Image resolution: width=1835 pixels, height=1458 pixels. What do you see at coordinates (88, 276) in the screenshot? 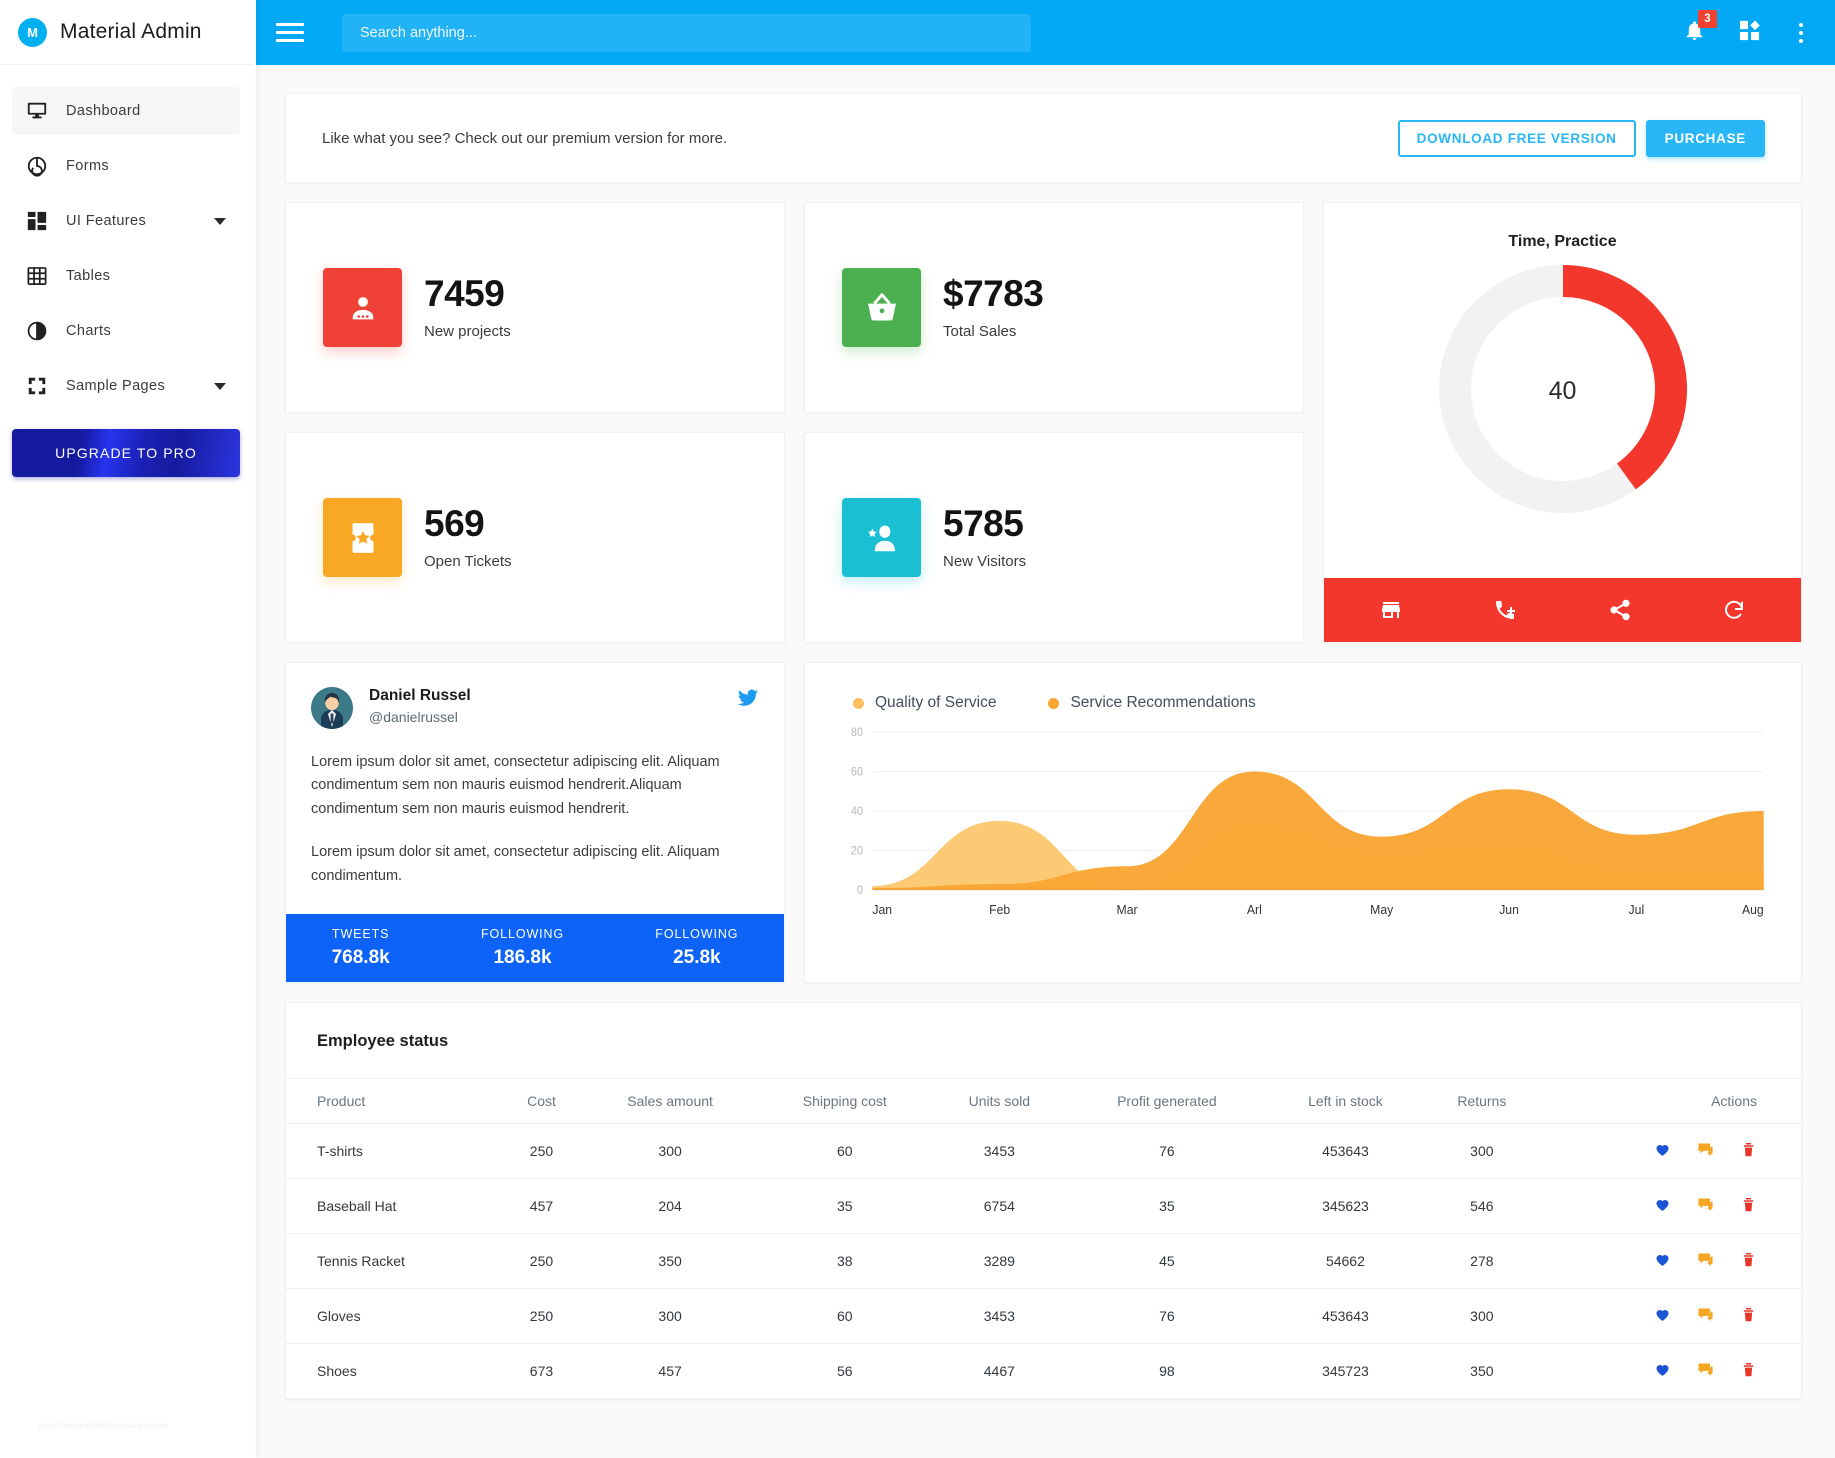
I see `sidebar-item-label: Tables` at bounding box center [88, 276].